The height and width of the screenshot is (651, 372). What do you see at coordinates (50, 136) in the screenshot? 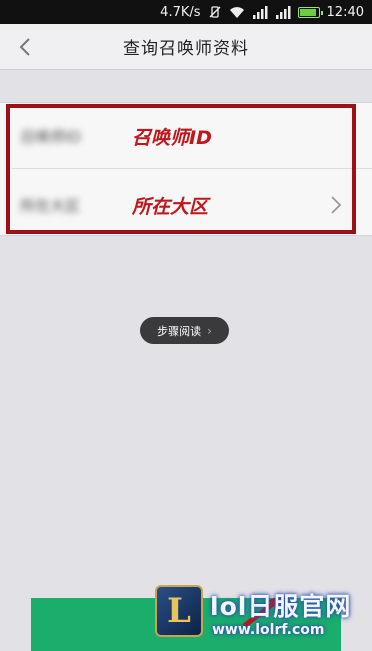
I see `summoner-id-label: 召唤师ID` at bounding box center [50, 136].